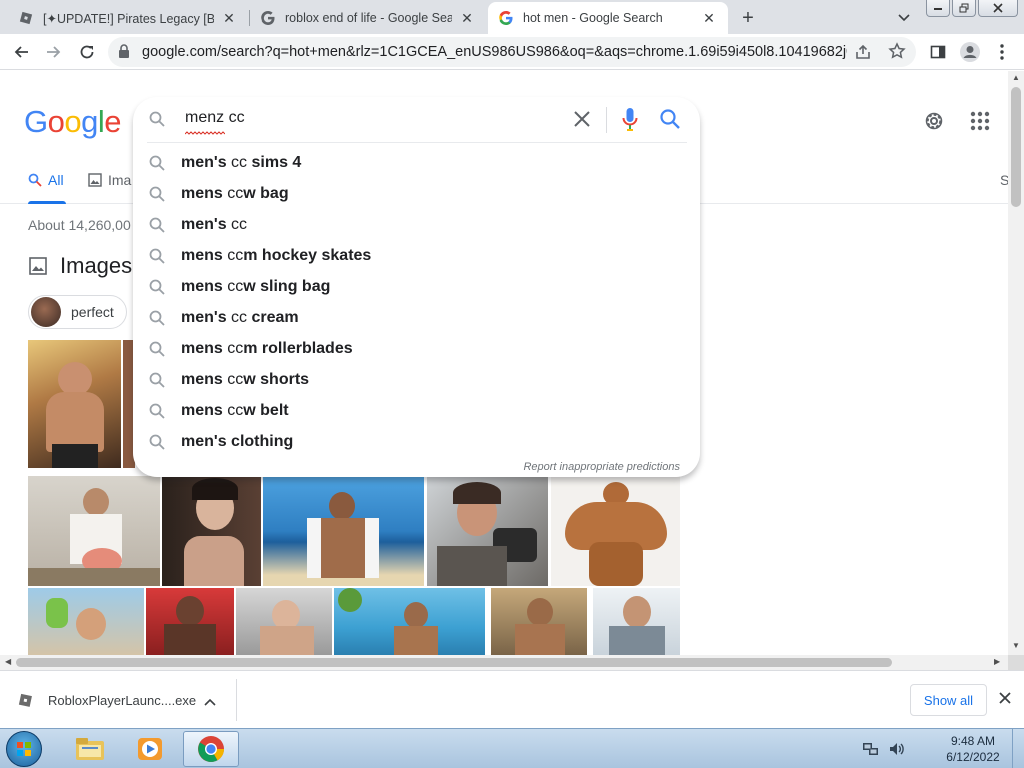 The width and height of the screenshot is (1024, 768). Describe the element at coordinates (54, 52) in the screenshot. I see `forward-arrow-icon` at that location.